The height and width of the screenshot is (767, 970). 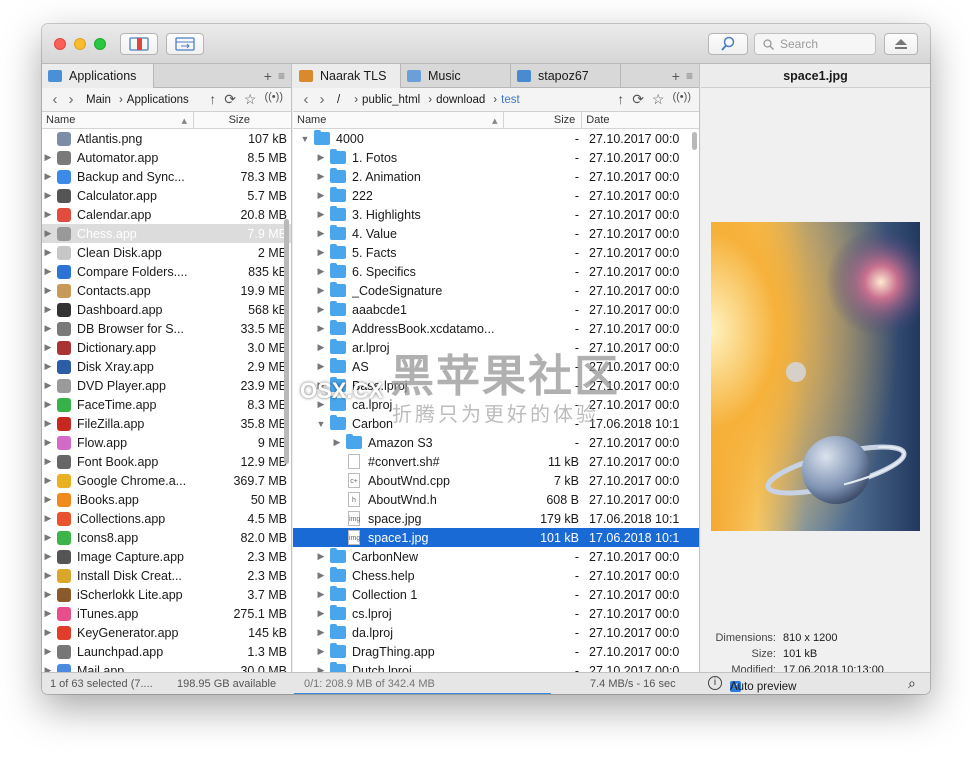 I want to click on list-item: ▶ Image Capture.app 2.3 MB, so click(x=166, y=556).